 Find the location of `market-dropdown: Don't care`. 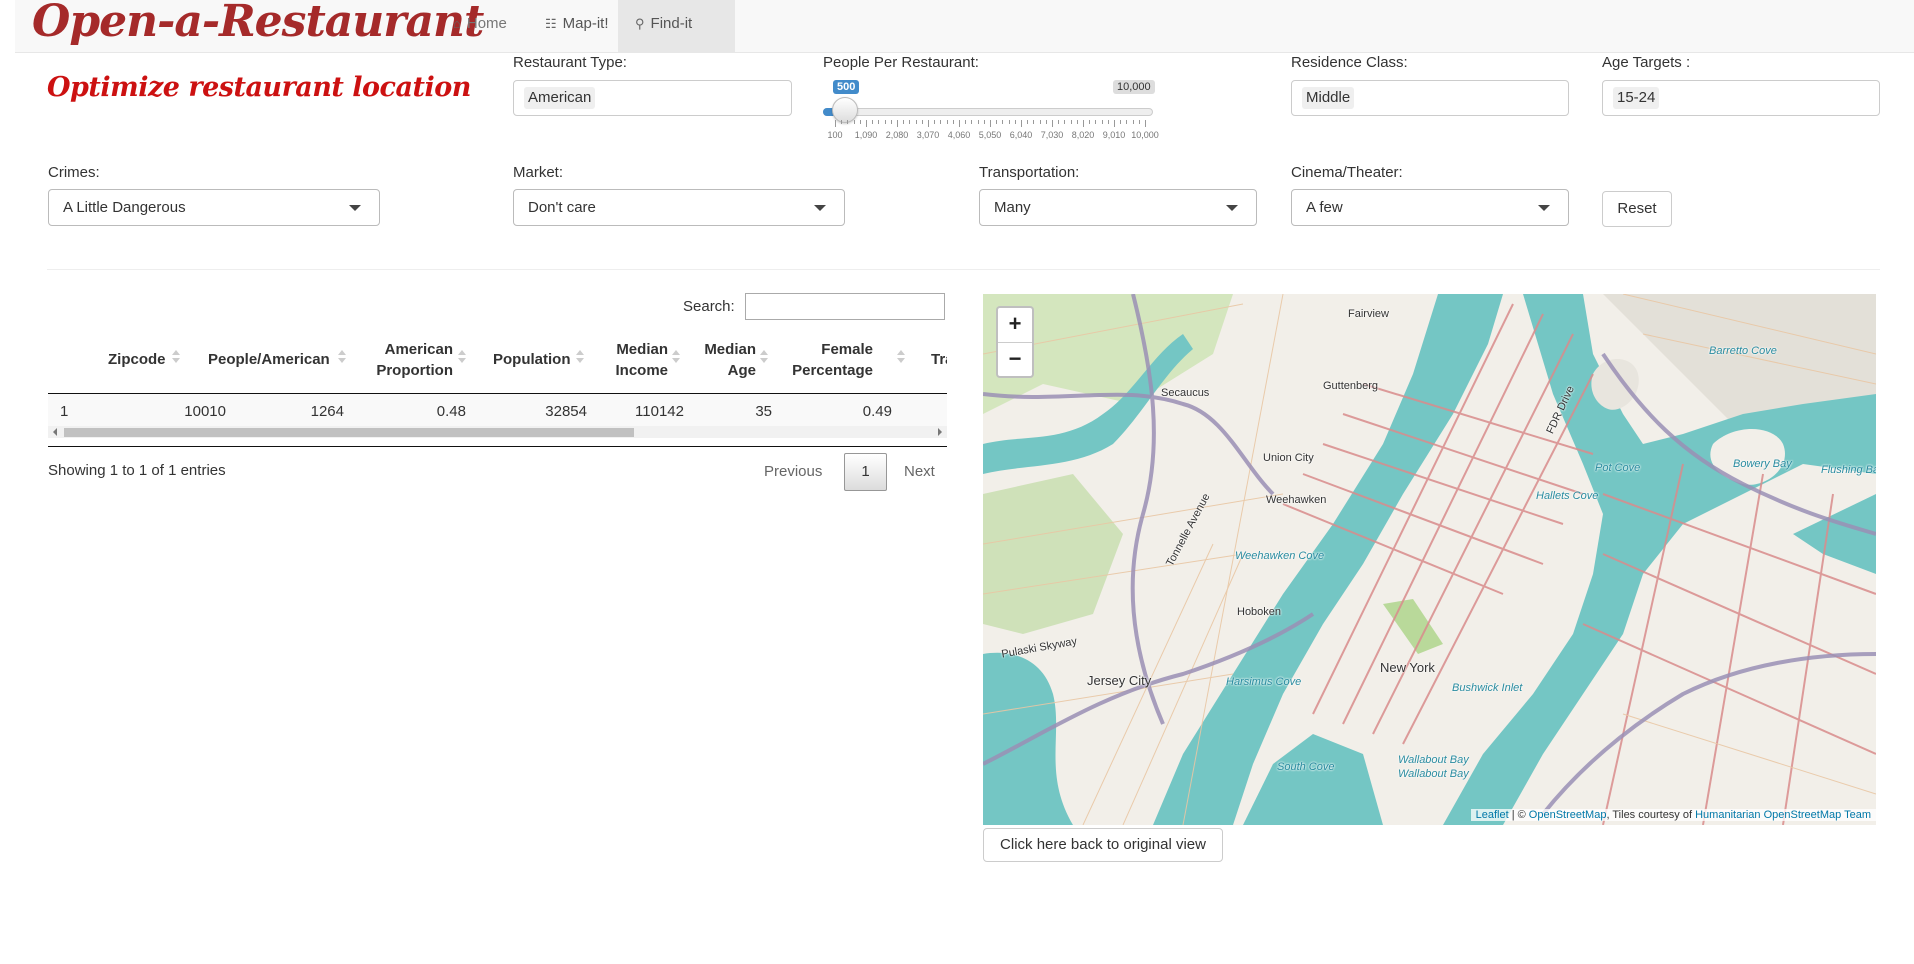

market-dropdown: Don't care is located at coordinates (679, 207).